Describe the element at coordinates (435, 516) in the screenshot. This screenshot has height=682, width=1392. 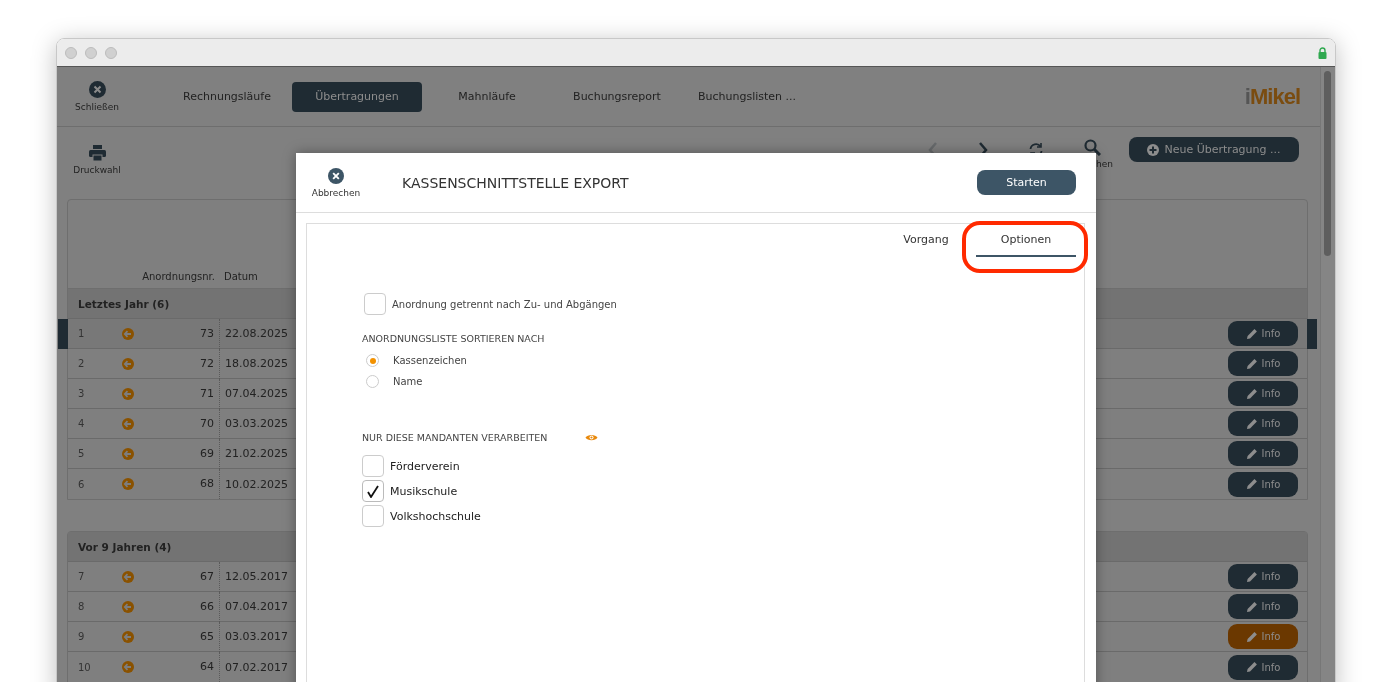
I see `checkbox-label: Volkshochschule` at that location.